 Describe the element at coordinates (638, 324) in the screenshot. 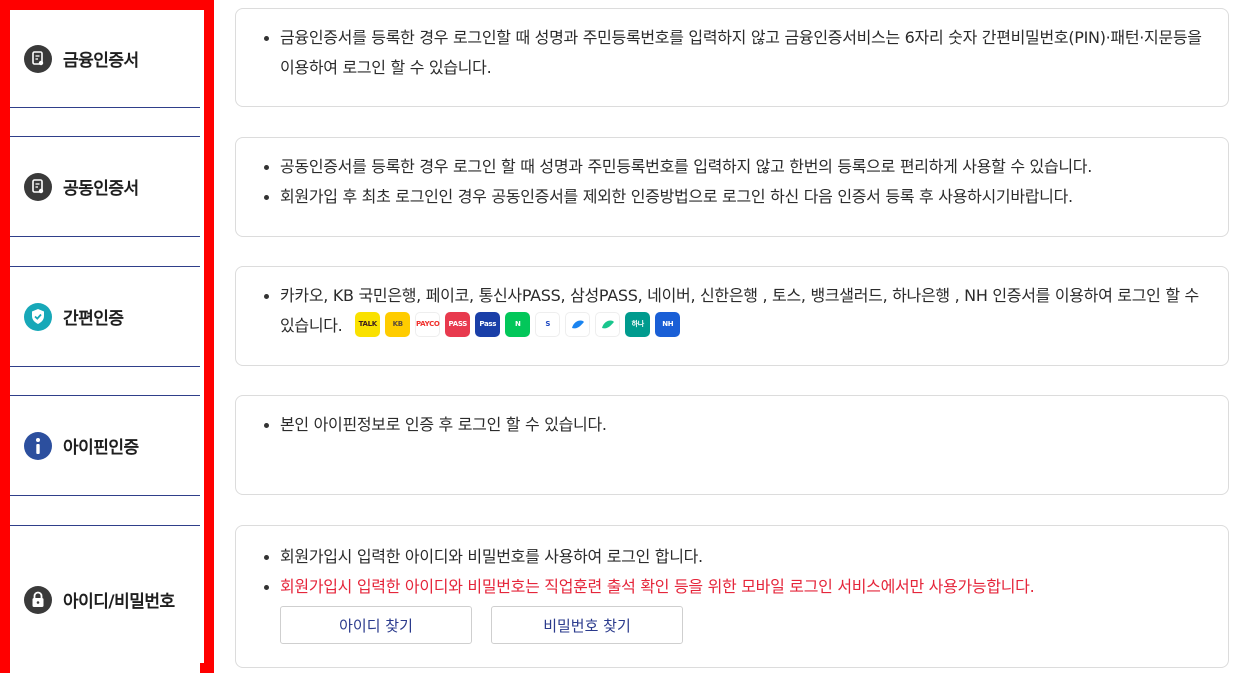

I see `hana-icon: 하나` at that location.